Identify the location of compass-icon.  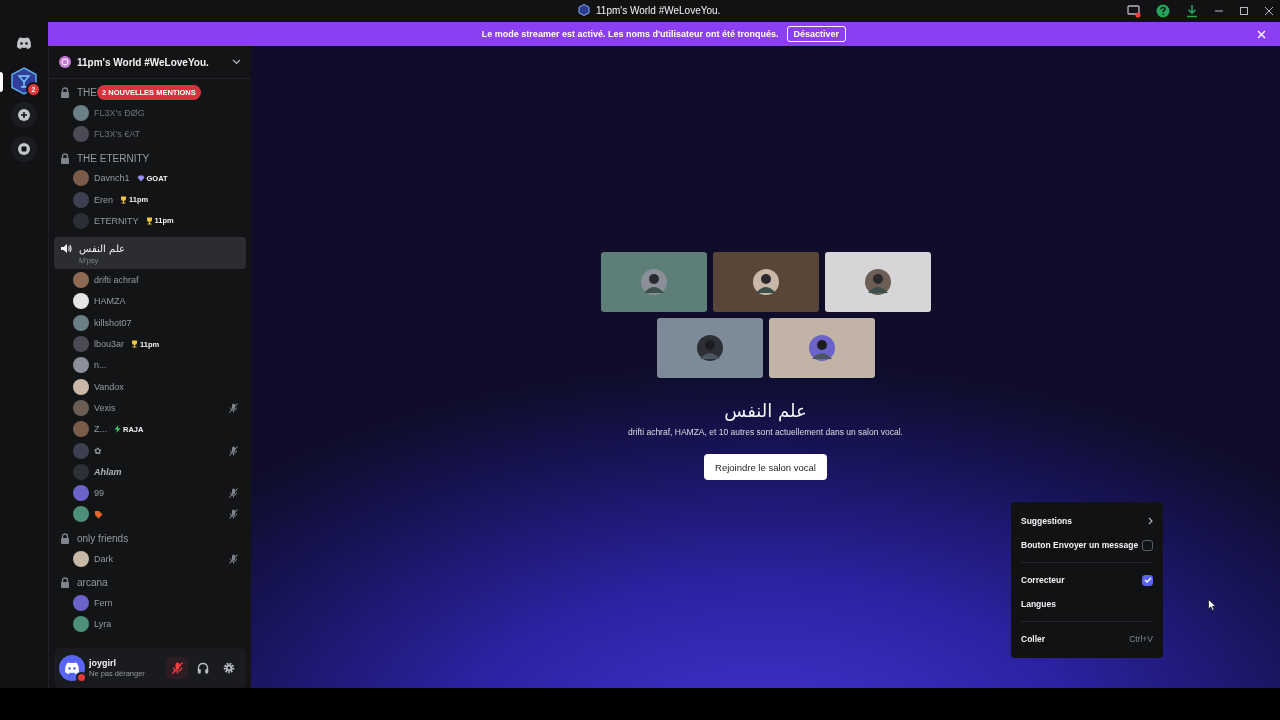
(24, 149).